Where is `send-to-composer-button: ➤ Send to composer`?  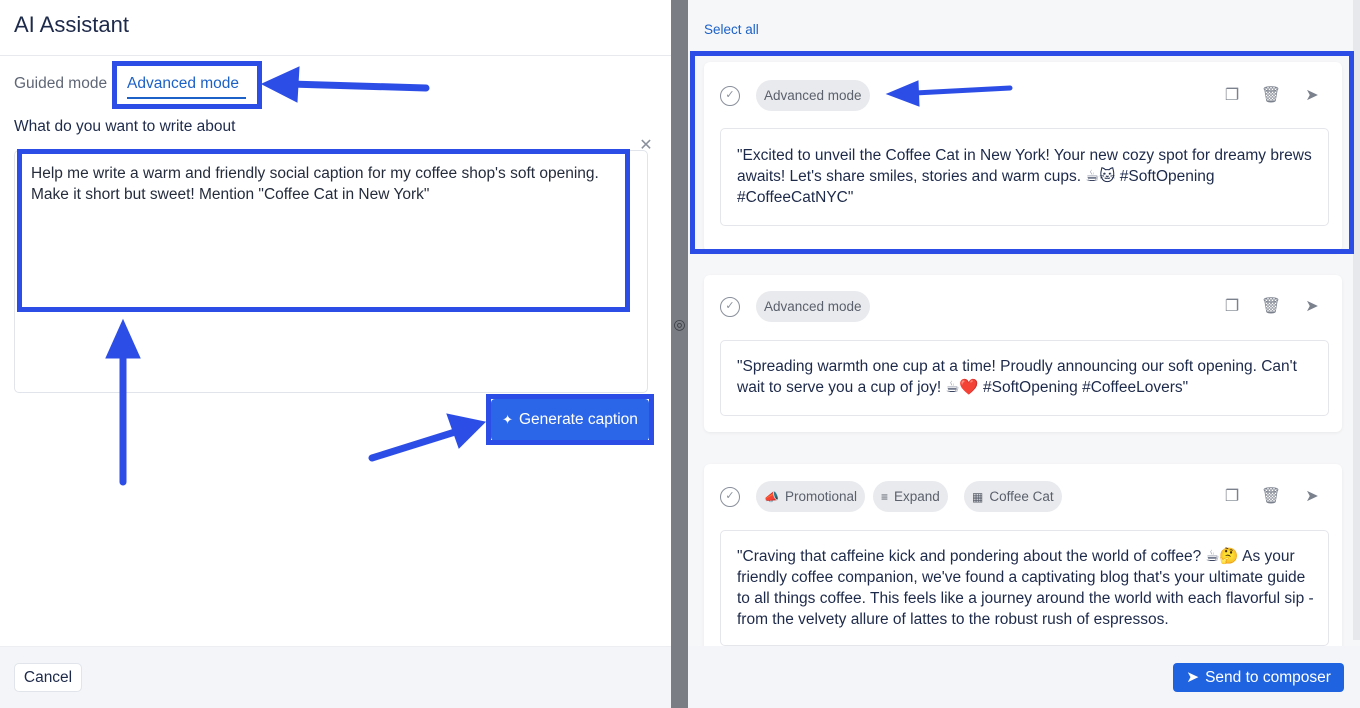 send-to-composer-button: ➤ Send to composer is located at coordinates (1258, 677).